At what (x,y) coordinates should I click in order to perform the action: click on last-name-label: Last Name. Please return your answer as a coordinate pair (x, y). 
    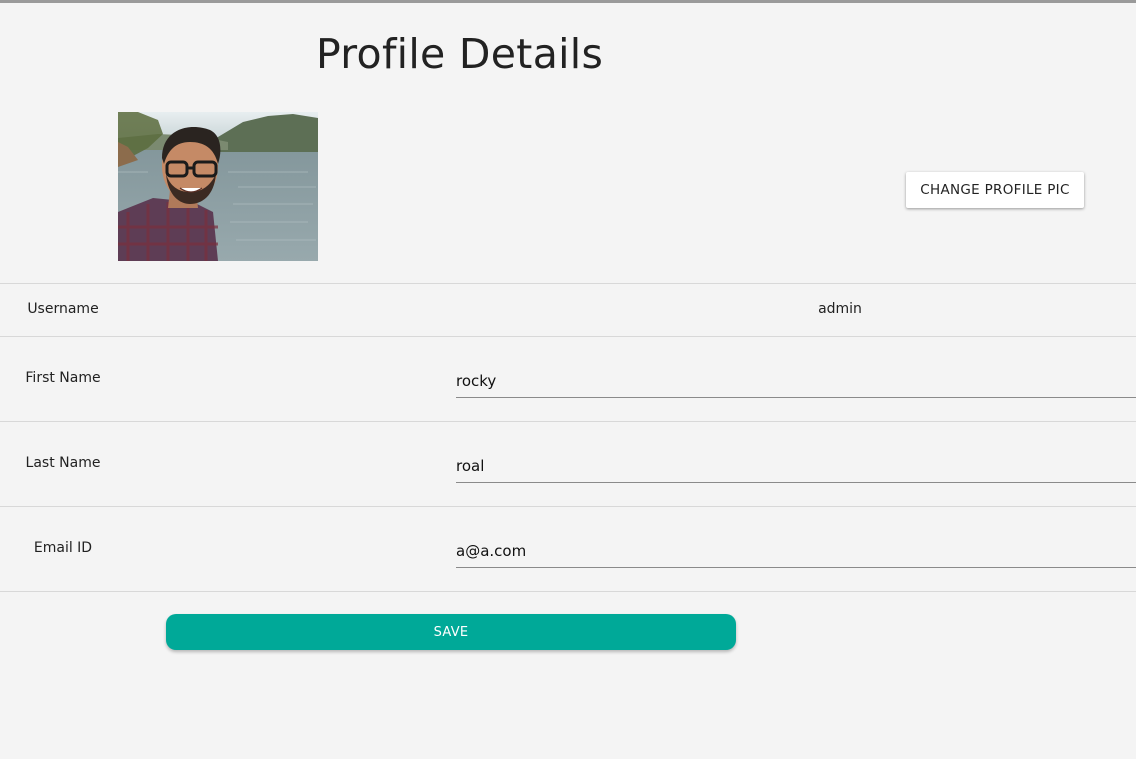
    Looking at the image, I should click on (63, 463).